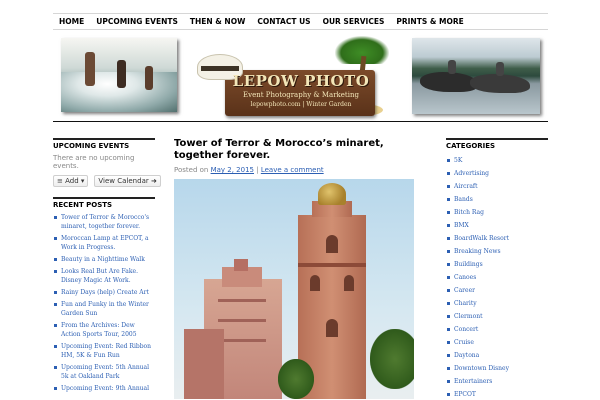 Image resolution: width=600 pixels, height=400 pixels. I want to click on logo-url: lepowphoto.com | Winter Garden, so click(301, 104).